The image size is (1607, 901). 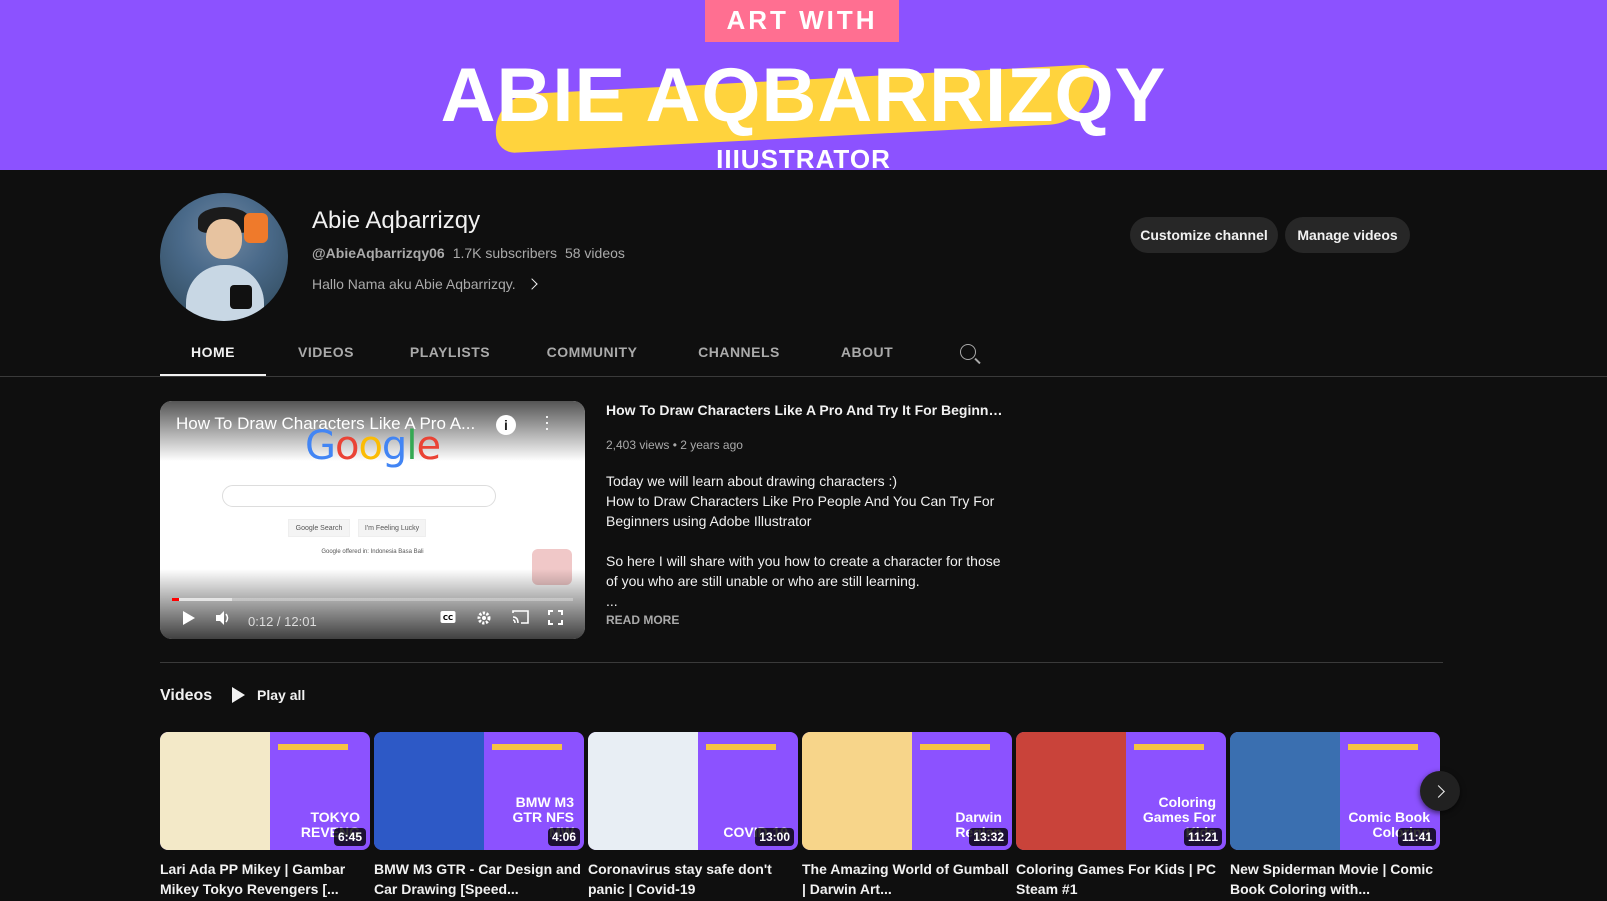 What do you see at coordinates (392, 528) in the screenshot?
I see `feeling-lucky-button: I'm Feeling Lucky` at bounding box center [392, 528].